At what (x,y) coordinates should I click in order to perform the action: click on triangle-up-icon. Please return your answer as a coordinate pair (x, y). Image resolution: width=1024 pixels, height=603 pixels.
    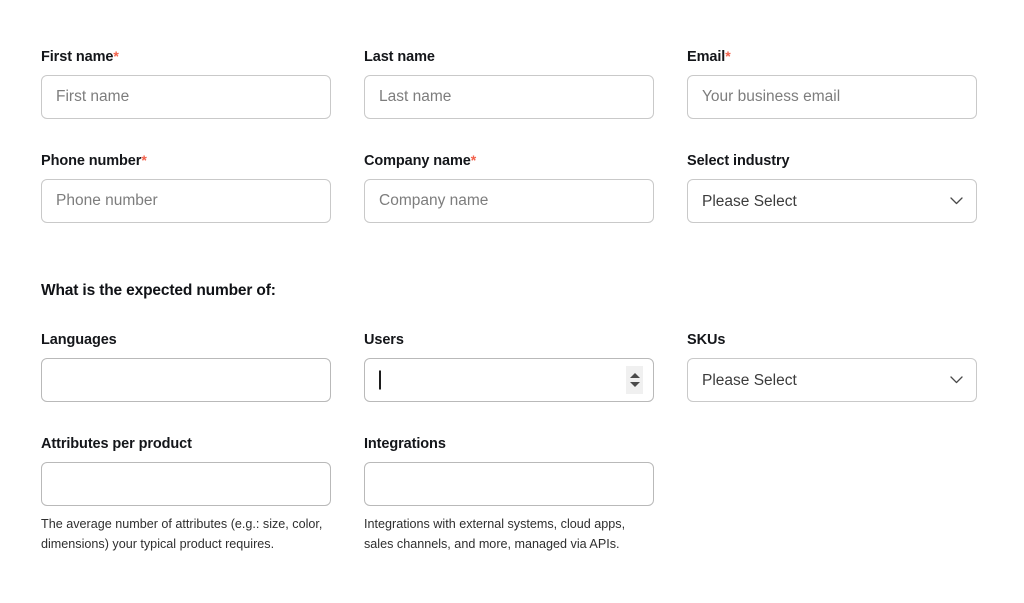
    Looking at the image, I should click on (634, 376).